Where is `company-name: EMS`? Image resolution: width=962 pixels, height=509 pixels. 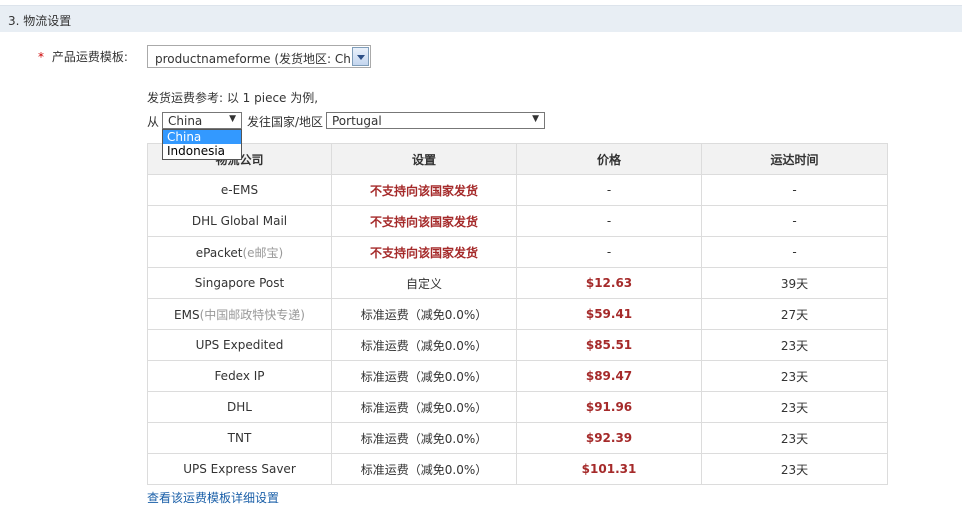 company-name: EMS is located at coordinates (187, 314).